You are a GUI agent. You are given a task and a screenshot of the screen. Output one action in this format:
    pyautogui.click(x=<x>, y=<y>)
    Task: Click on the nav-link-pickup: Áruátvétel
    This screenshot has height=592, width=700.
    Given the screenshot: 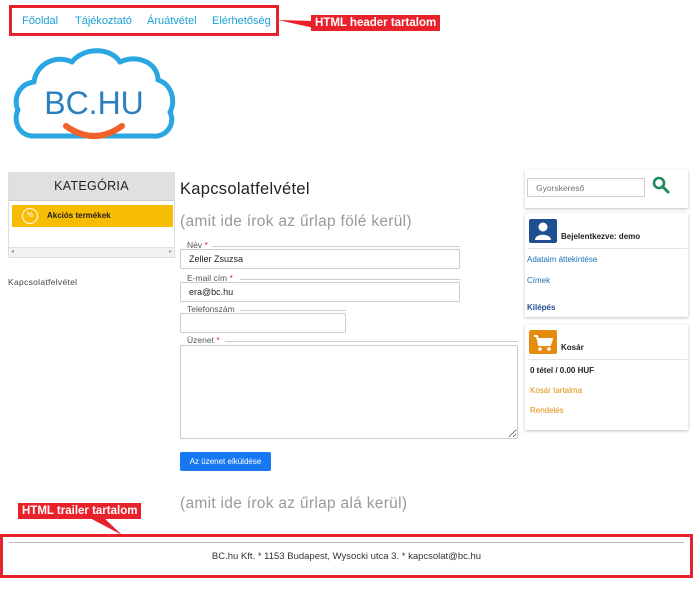 What is the action you would take?
    pyautogui.click(x=172, y=21)
    